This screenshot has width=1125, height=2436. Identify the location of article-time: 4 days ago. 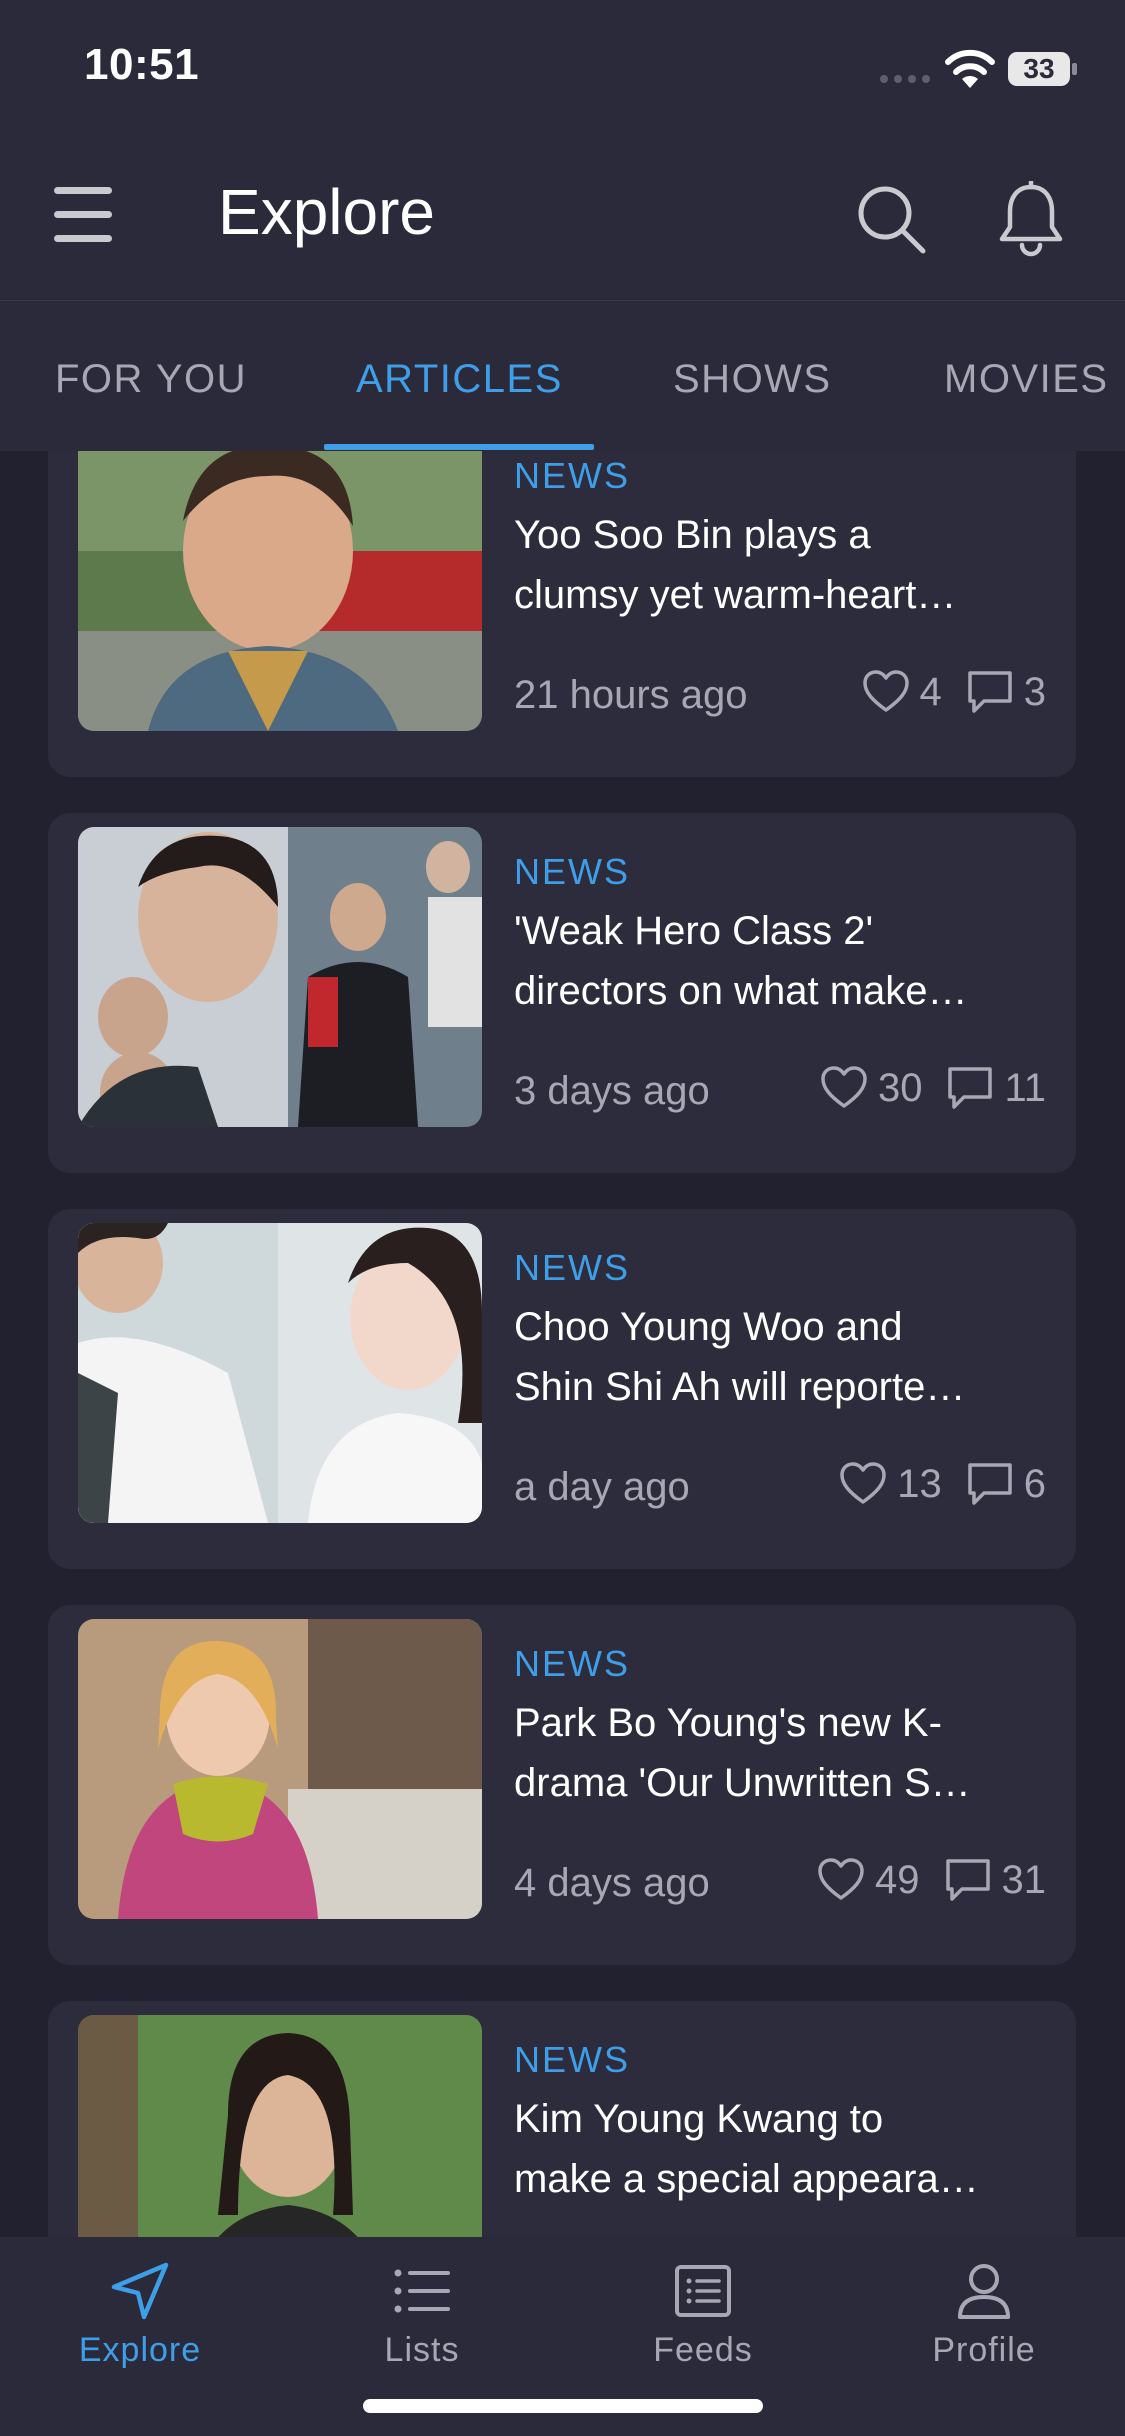
(612, 1883).